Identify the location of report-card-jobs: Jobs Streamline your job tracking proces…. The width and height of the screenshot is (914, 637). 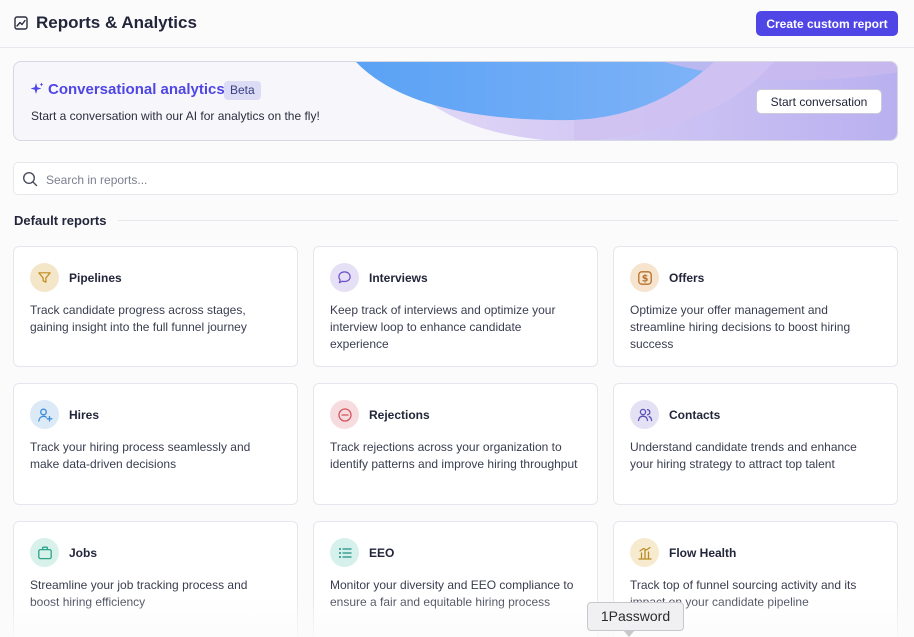
(155, 579).